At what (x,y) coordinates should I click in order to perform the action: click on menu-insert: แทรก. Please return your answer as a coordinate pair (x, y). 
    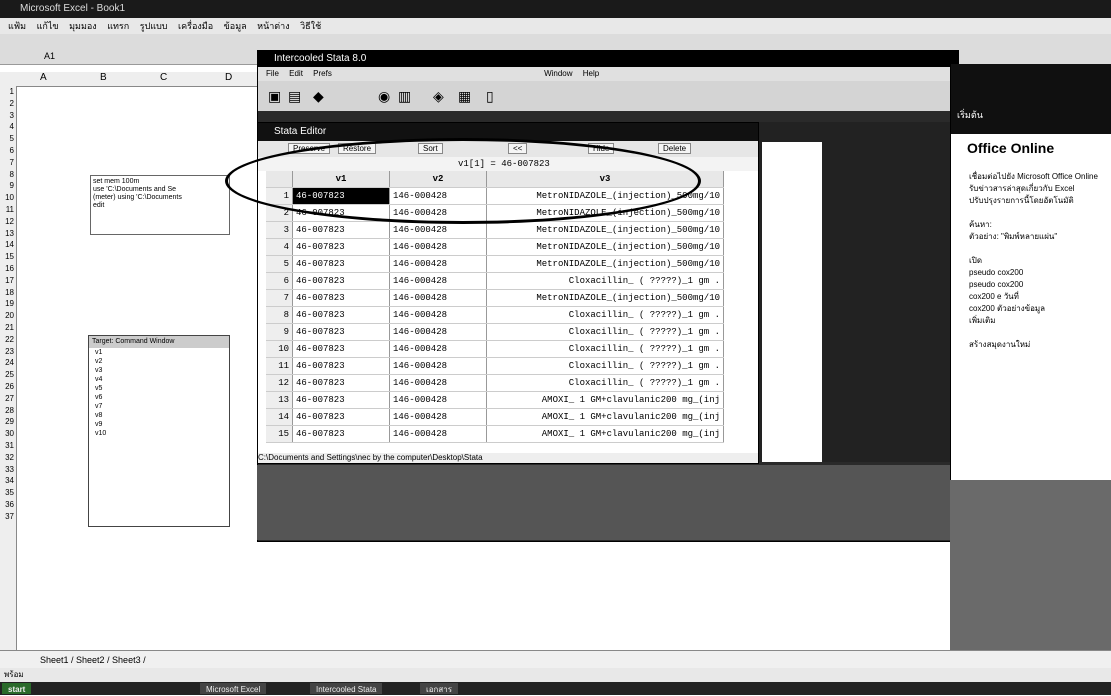
    Looking at the image, I should click on (118, 26).